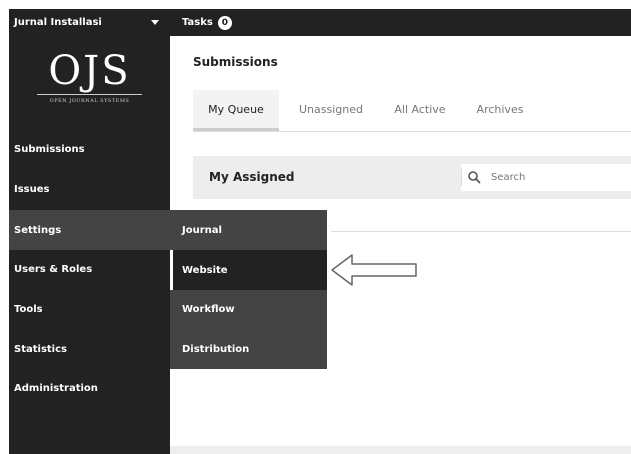 This screenshot has height=454, width=631. I want to click on tab-all-active: All Active, so click(420, 109).